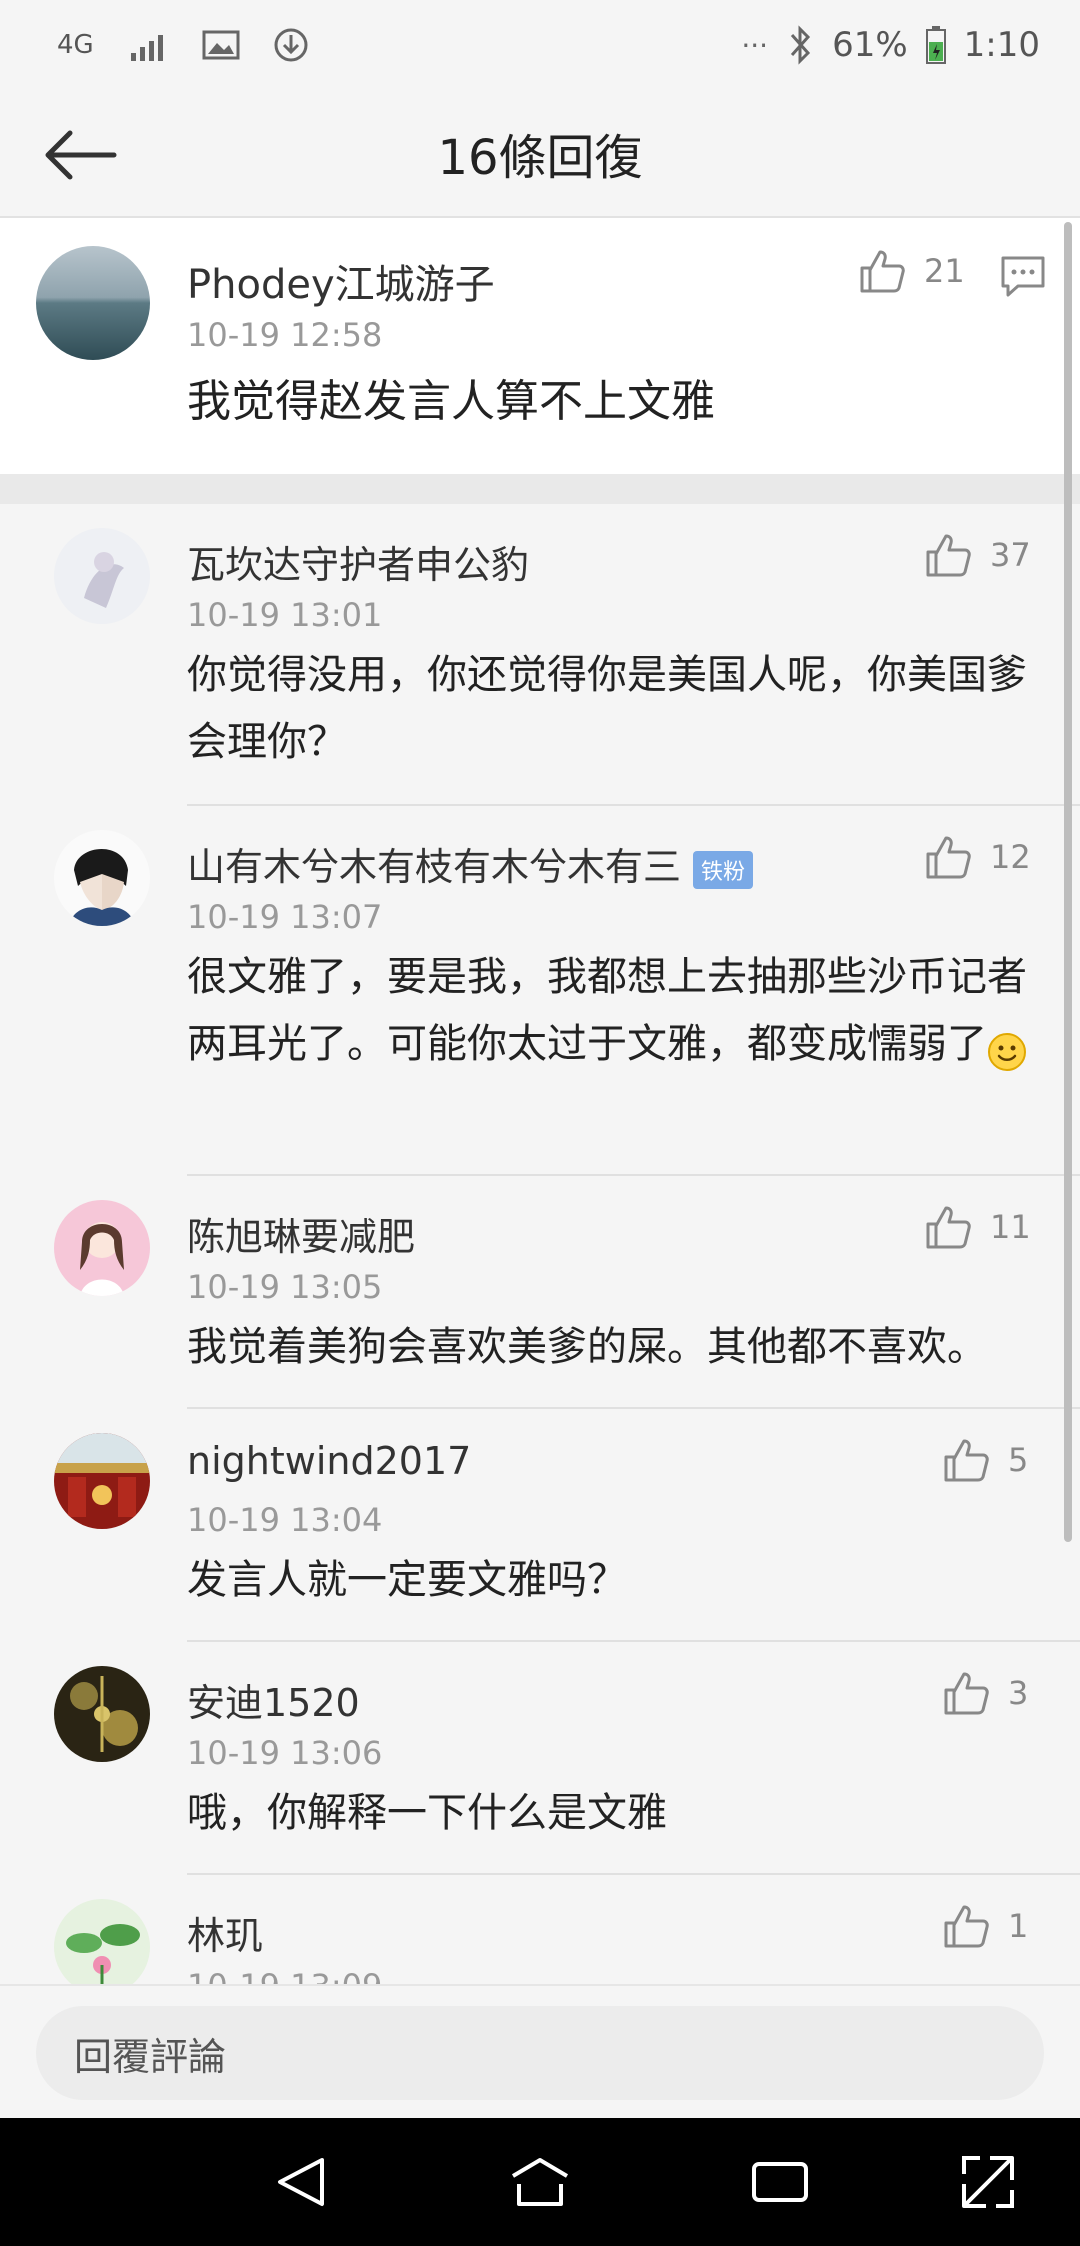 This screenshot has width=1080, height=2246. I want to click on network-indicator: 4G, so click(77, 45).